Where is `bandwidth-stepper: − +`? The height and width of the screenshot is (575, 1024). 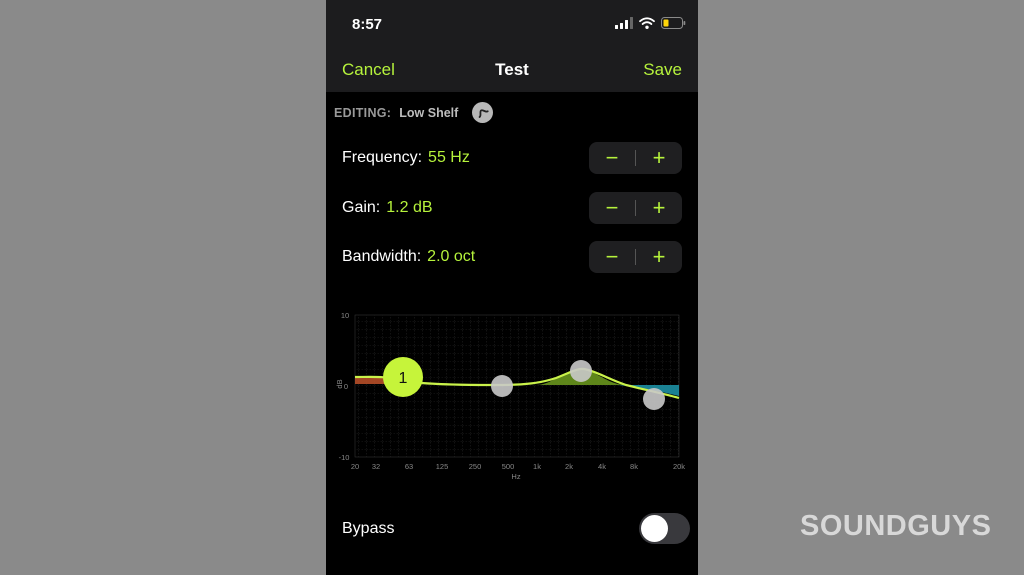
bandwidth-stepper: − + is located at coordinates (635, 257).